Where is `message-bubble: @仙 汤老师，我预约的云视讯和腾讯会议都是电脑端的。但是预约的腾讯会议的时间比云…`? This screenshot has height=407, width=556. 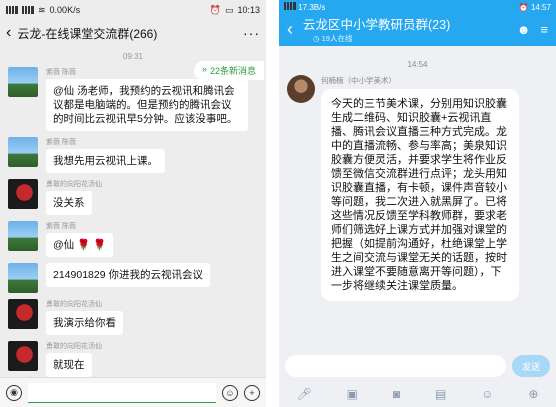 message-bubble: @仙 汤老师，我预约的云视讯和腾讯会议都是电脑端的。但是预约的腾讯会议的时间比云… is located at coordinates (147, 105).